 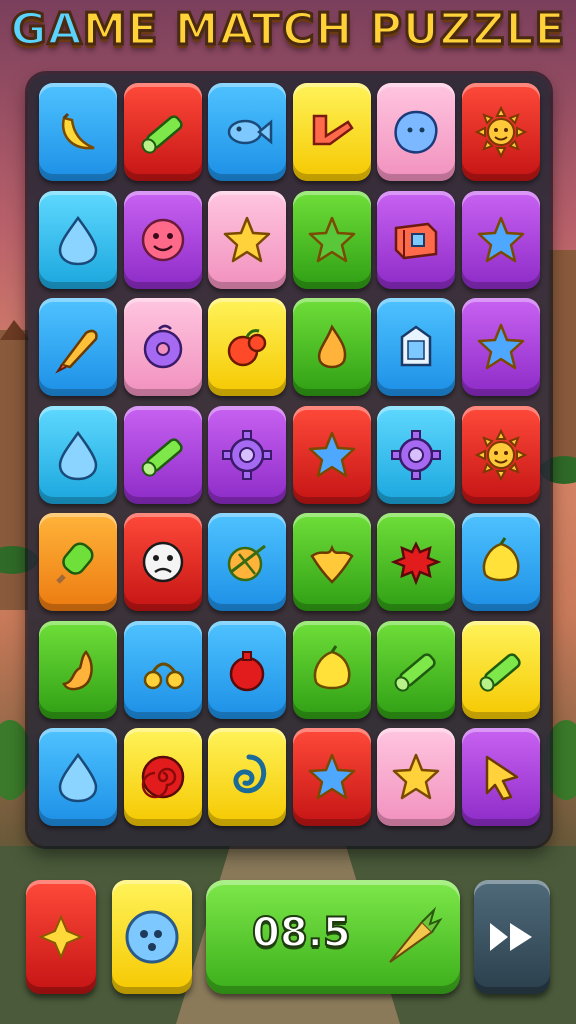 I want to click on sparkle-button, so click(x=61, y=937).